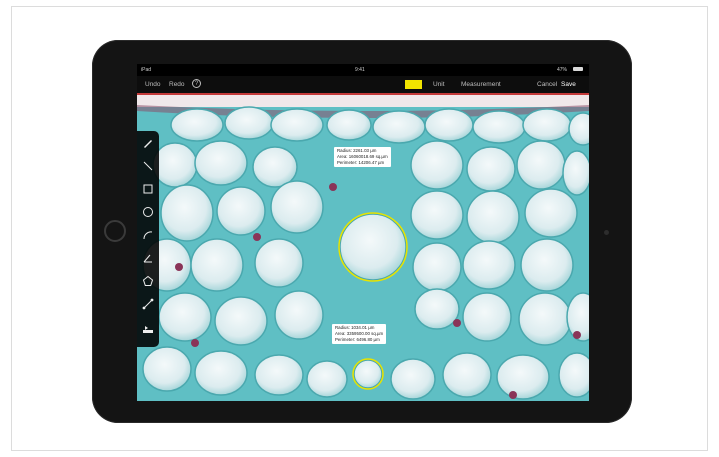  I want to click on measurement-circle-large, so click(373, 247).